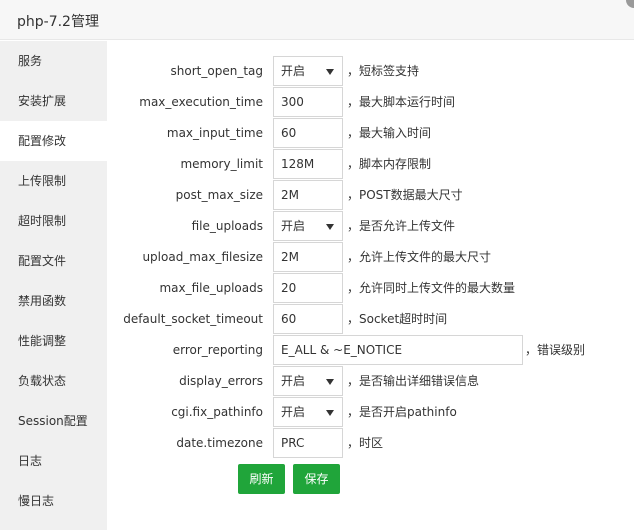 The image size is (634, 530). Describe the element at coordinates (308, 412) in the screenshot. I see `cgi-fix-pathinfo-select: 开启` at that location.